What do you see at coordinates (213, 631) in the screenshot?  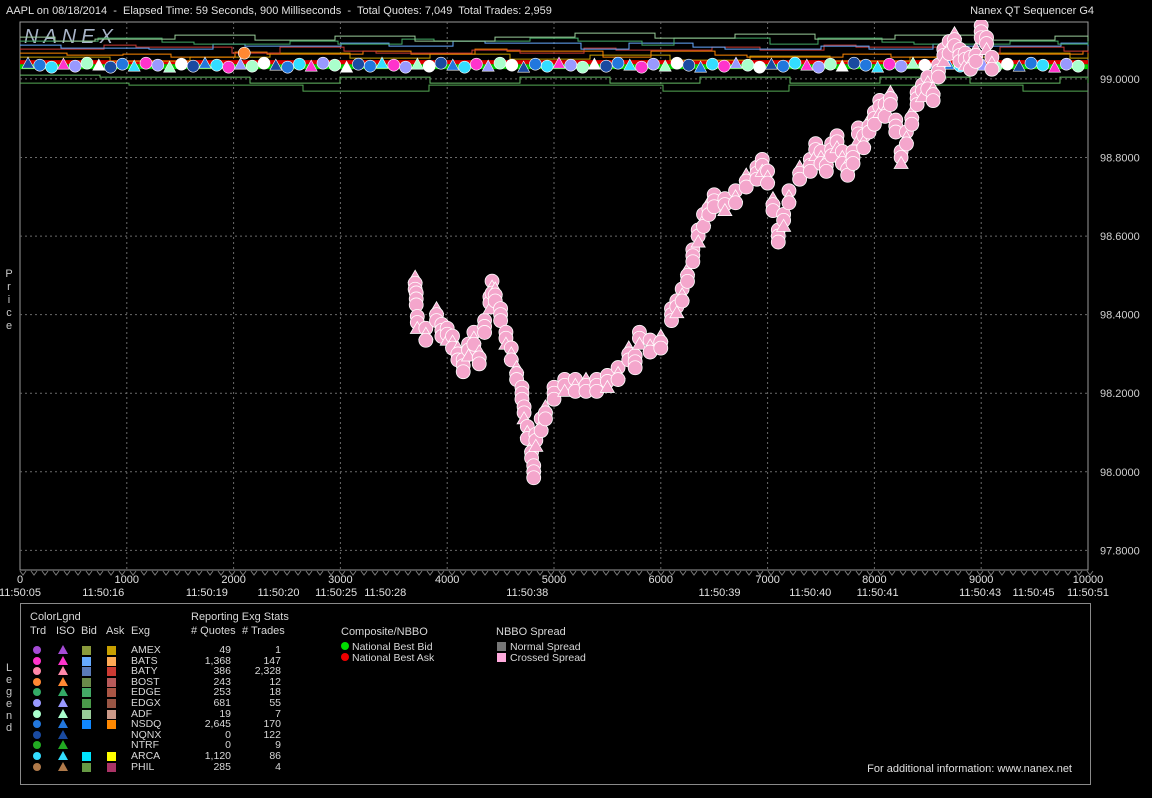 I see `hdr-quotes: # Quotes` at bounding box center [213, 631].